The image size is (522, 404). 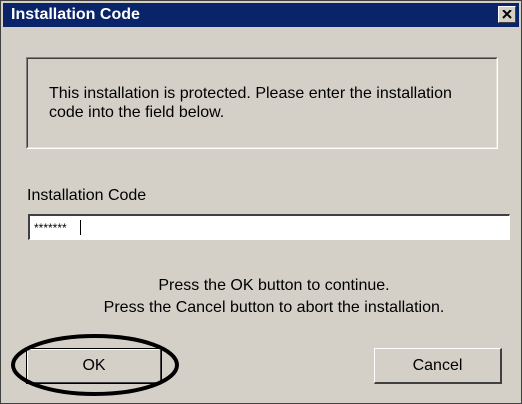 I want to click on installation-code-input, so click(x=269, y=227).